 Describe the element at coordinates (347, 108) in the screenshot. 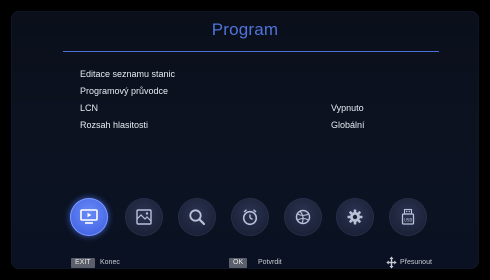

I see `menu-item-value: Vypnuto` at that location.